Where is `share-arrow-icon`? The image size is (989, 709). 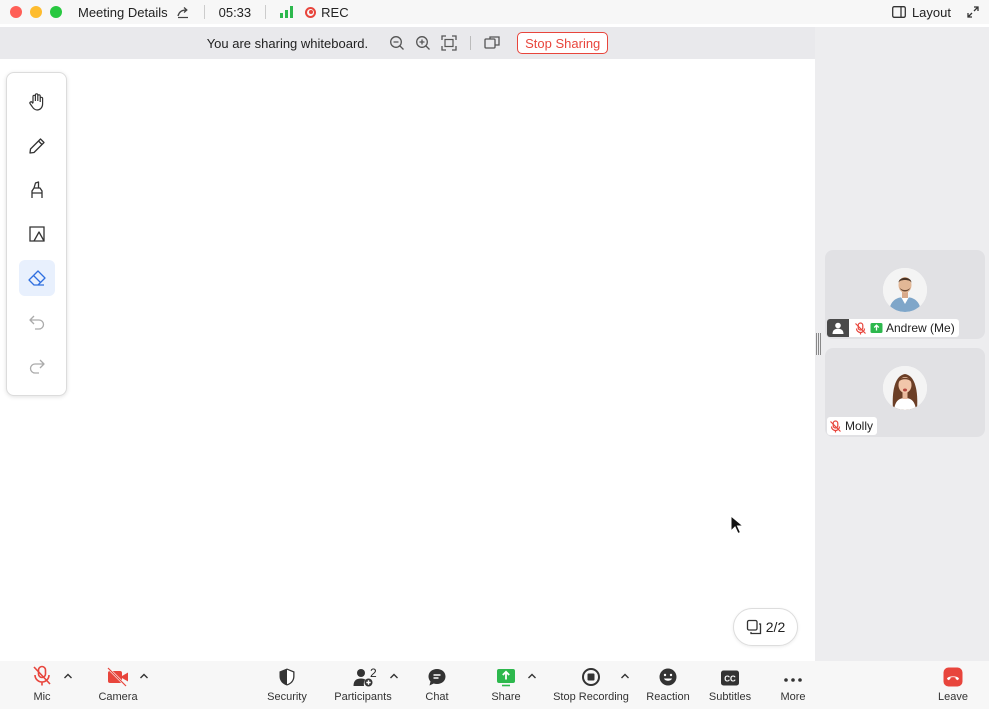
share-arrow-icon is located at coordinates (183, 12).